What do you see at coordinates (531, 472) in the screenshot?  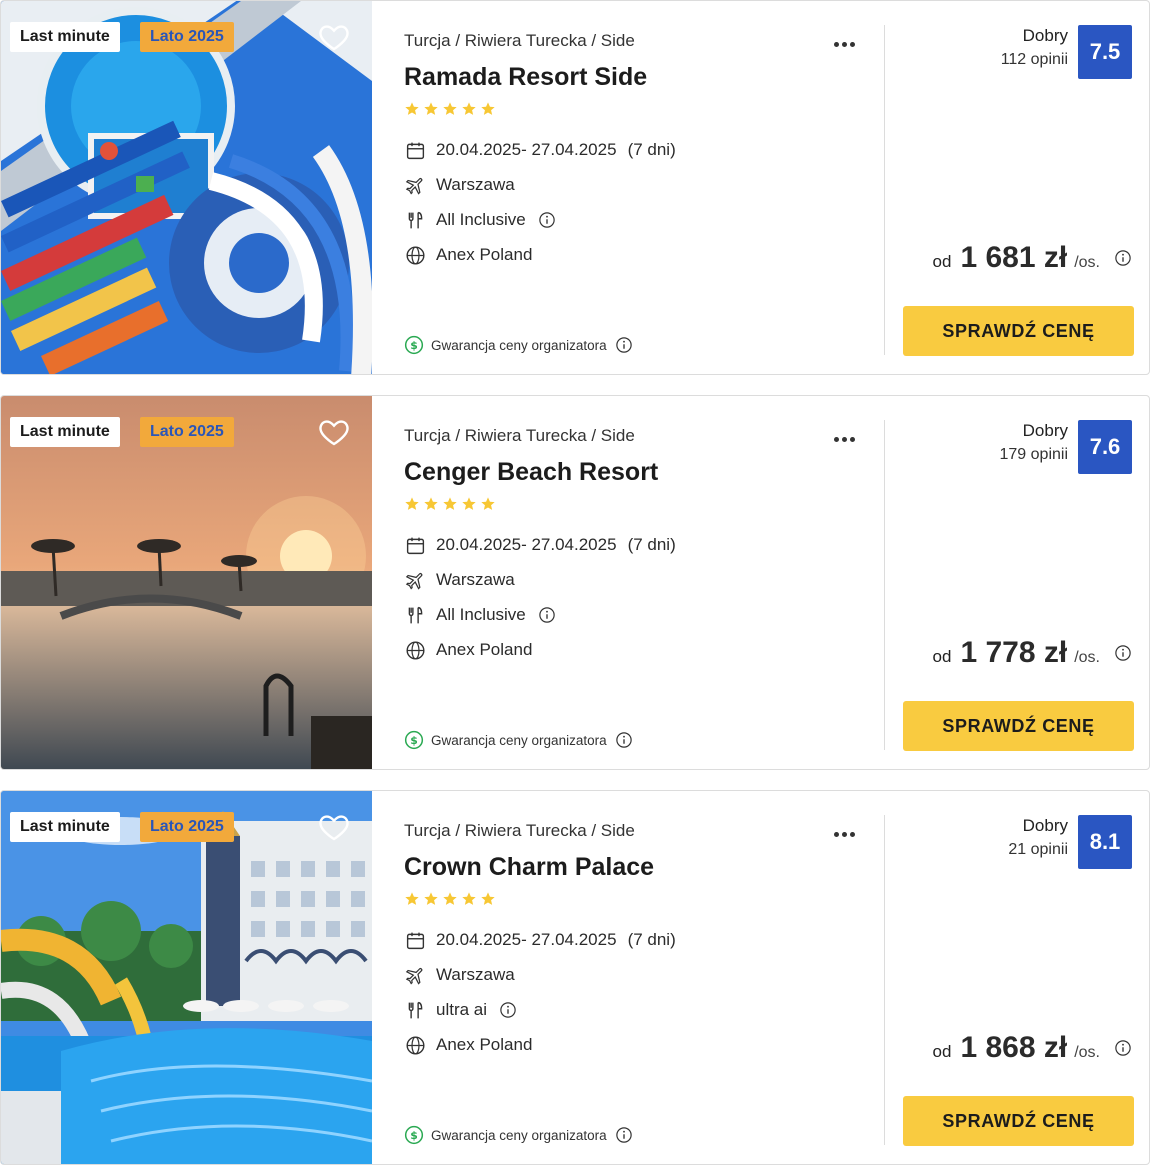 I see `hotel-name: Cenger Beach Resort` at bounding box center [531, 472].